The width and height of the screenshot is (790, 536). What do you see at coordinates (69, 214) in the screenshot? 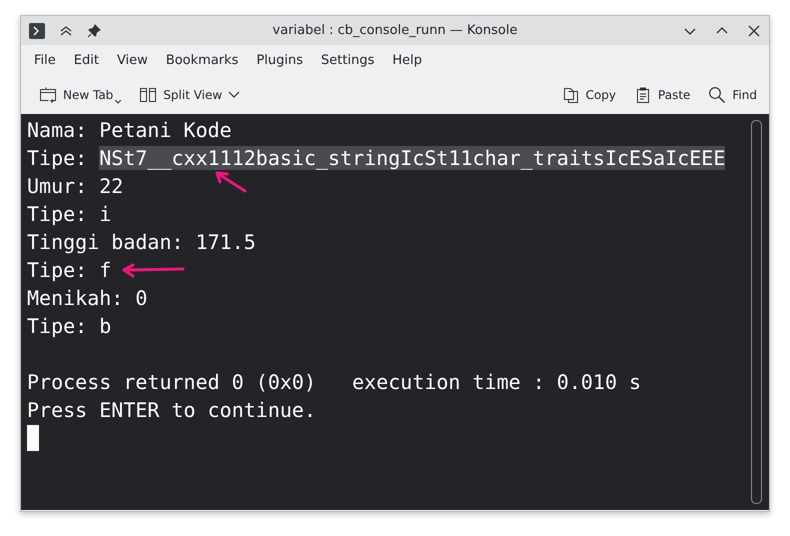
I see `terminal-text: Tipe: i` at bounding box center [69, 214].